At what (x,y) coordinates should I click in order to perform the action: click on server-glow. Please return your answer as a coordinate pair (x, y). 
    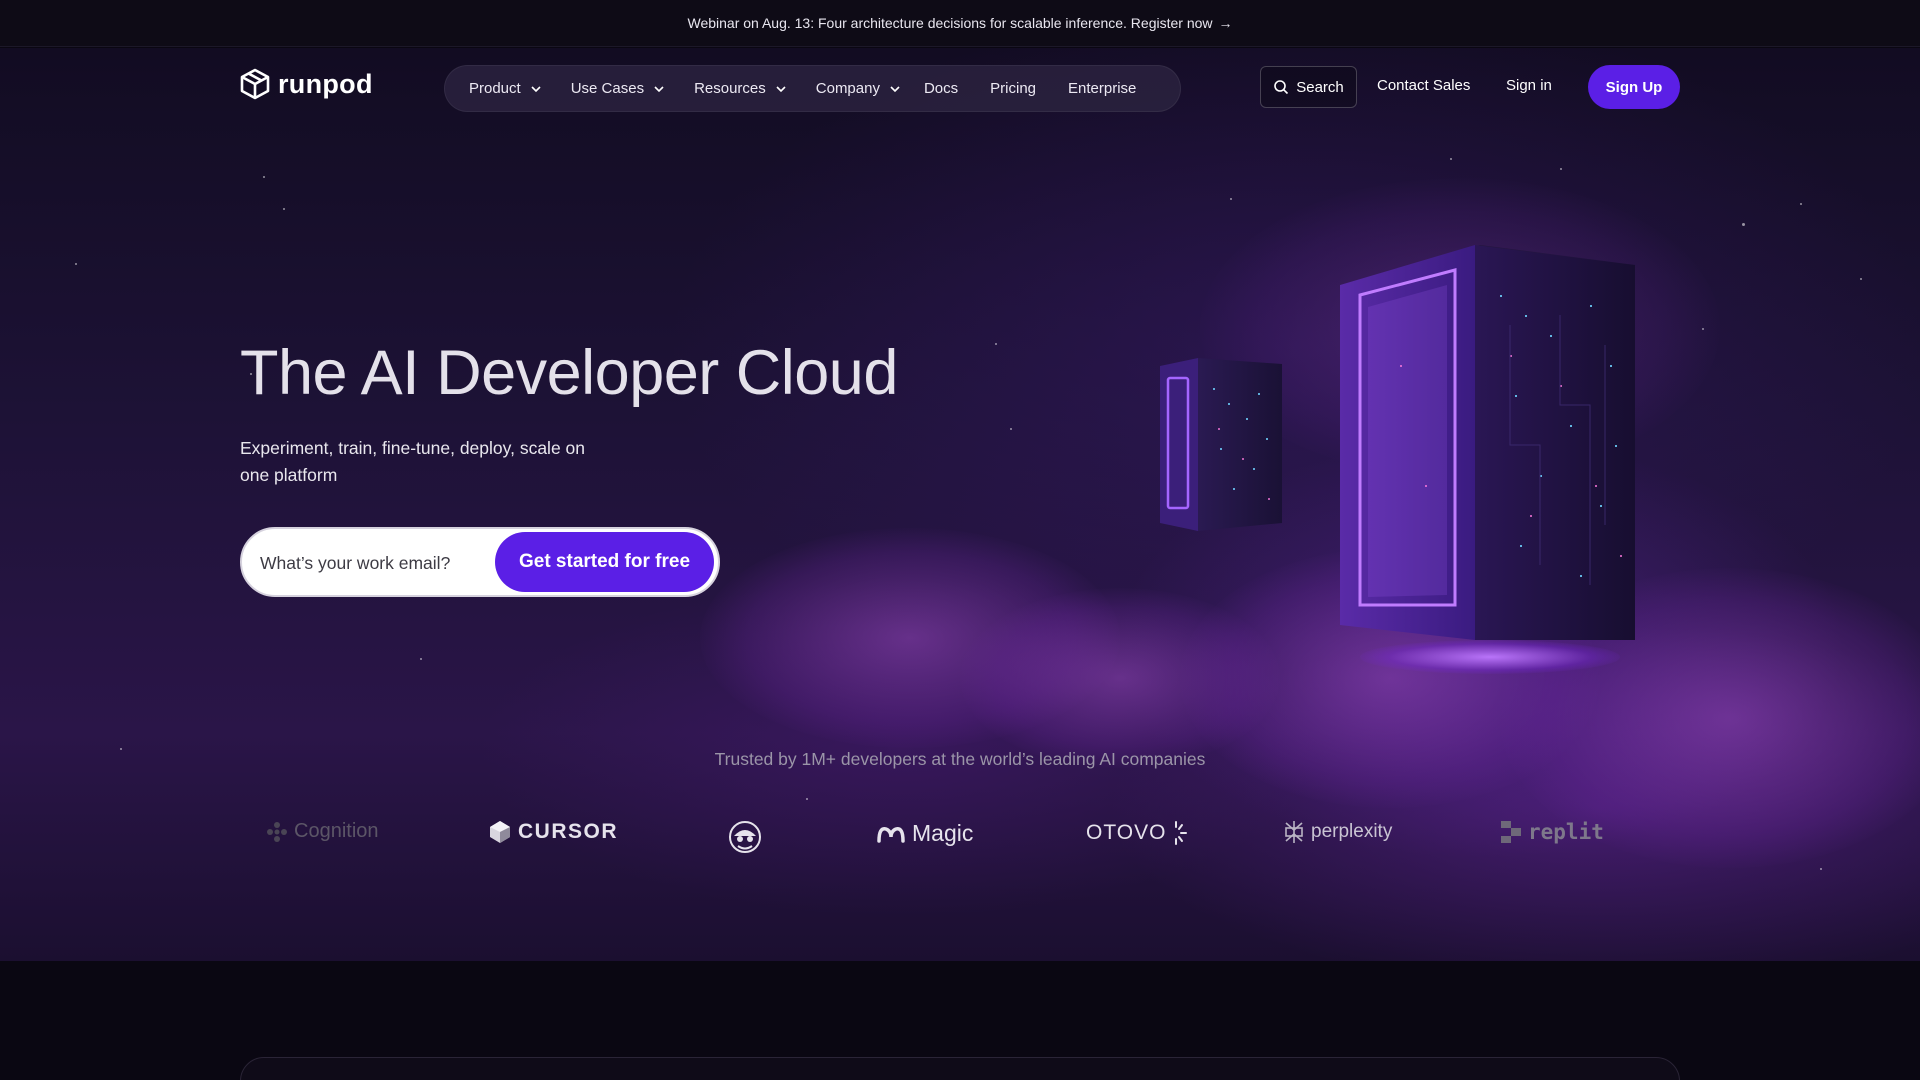
    Looking at the image, I should click on (1490, 657).